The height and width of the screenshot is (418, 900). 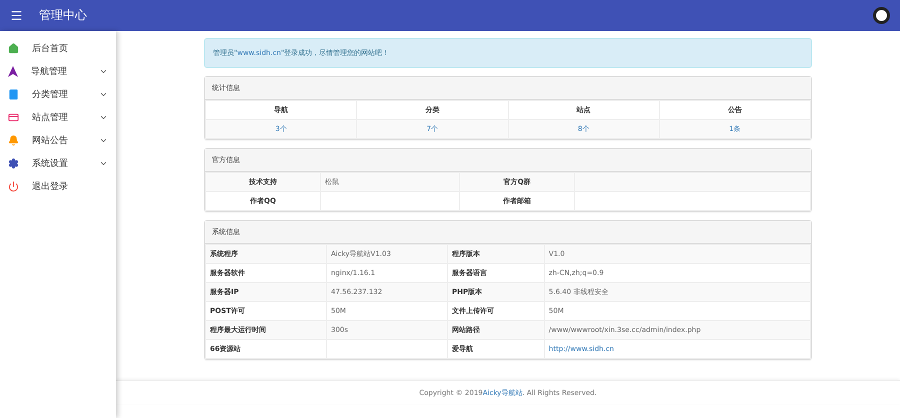 What do you see at coordinates (13, 186) in the screenshot?
I see `power-icon` at bounding box center [13, 186].